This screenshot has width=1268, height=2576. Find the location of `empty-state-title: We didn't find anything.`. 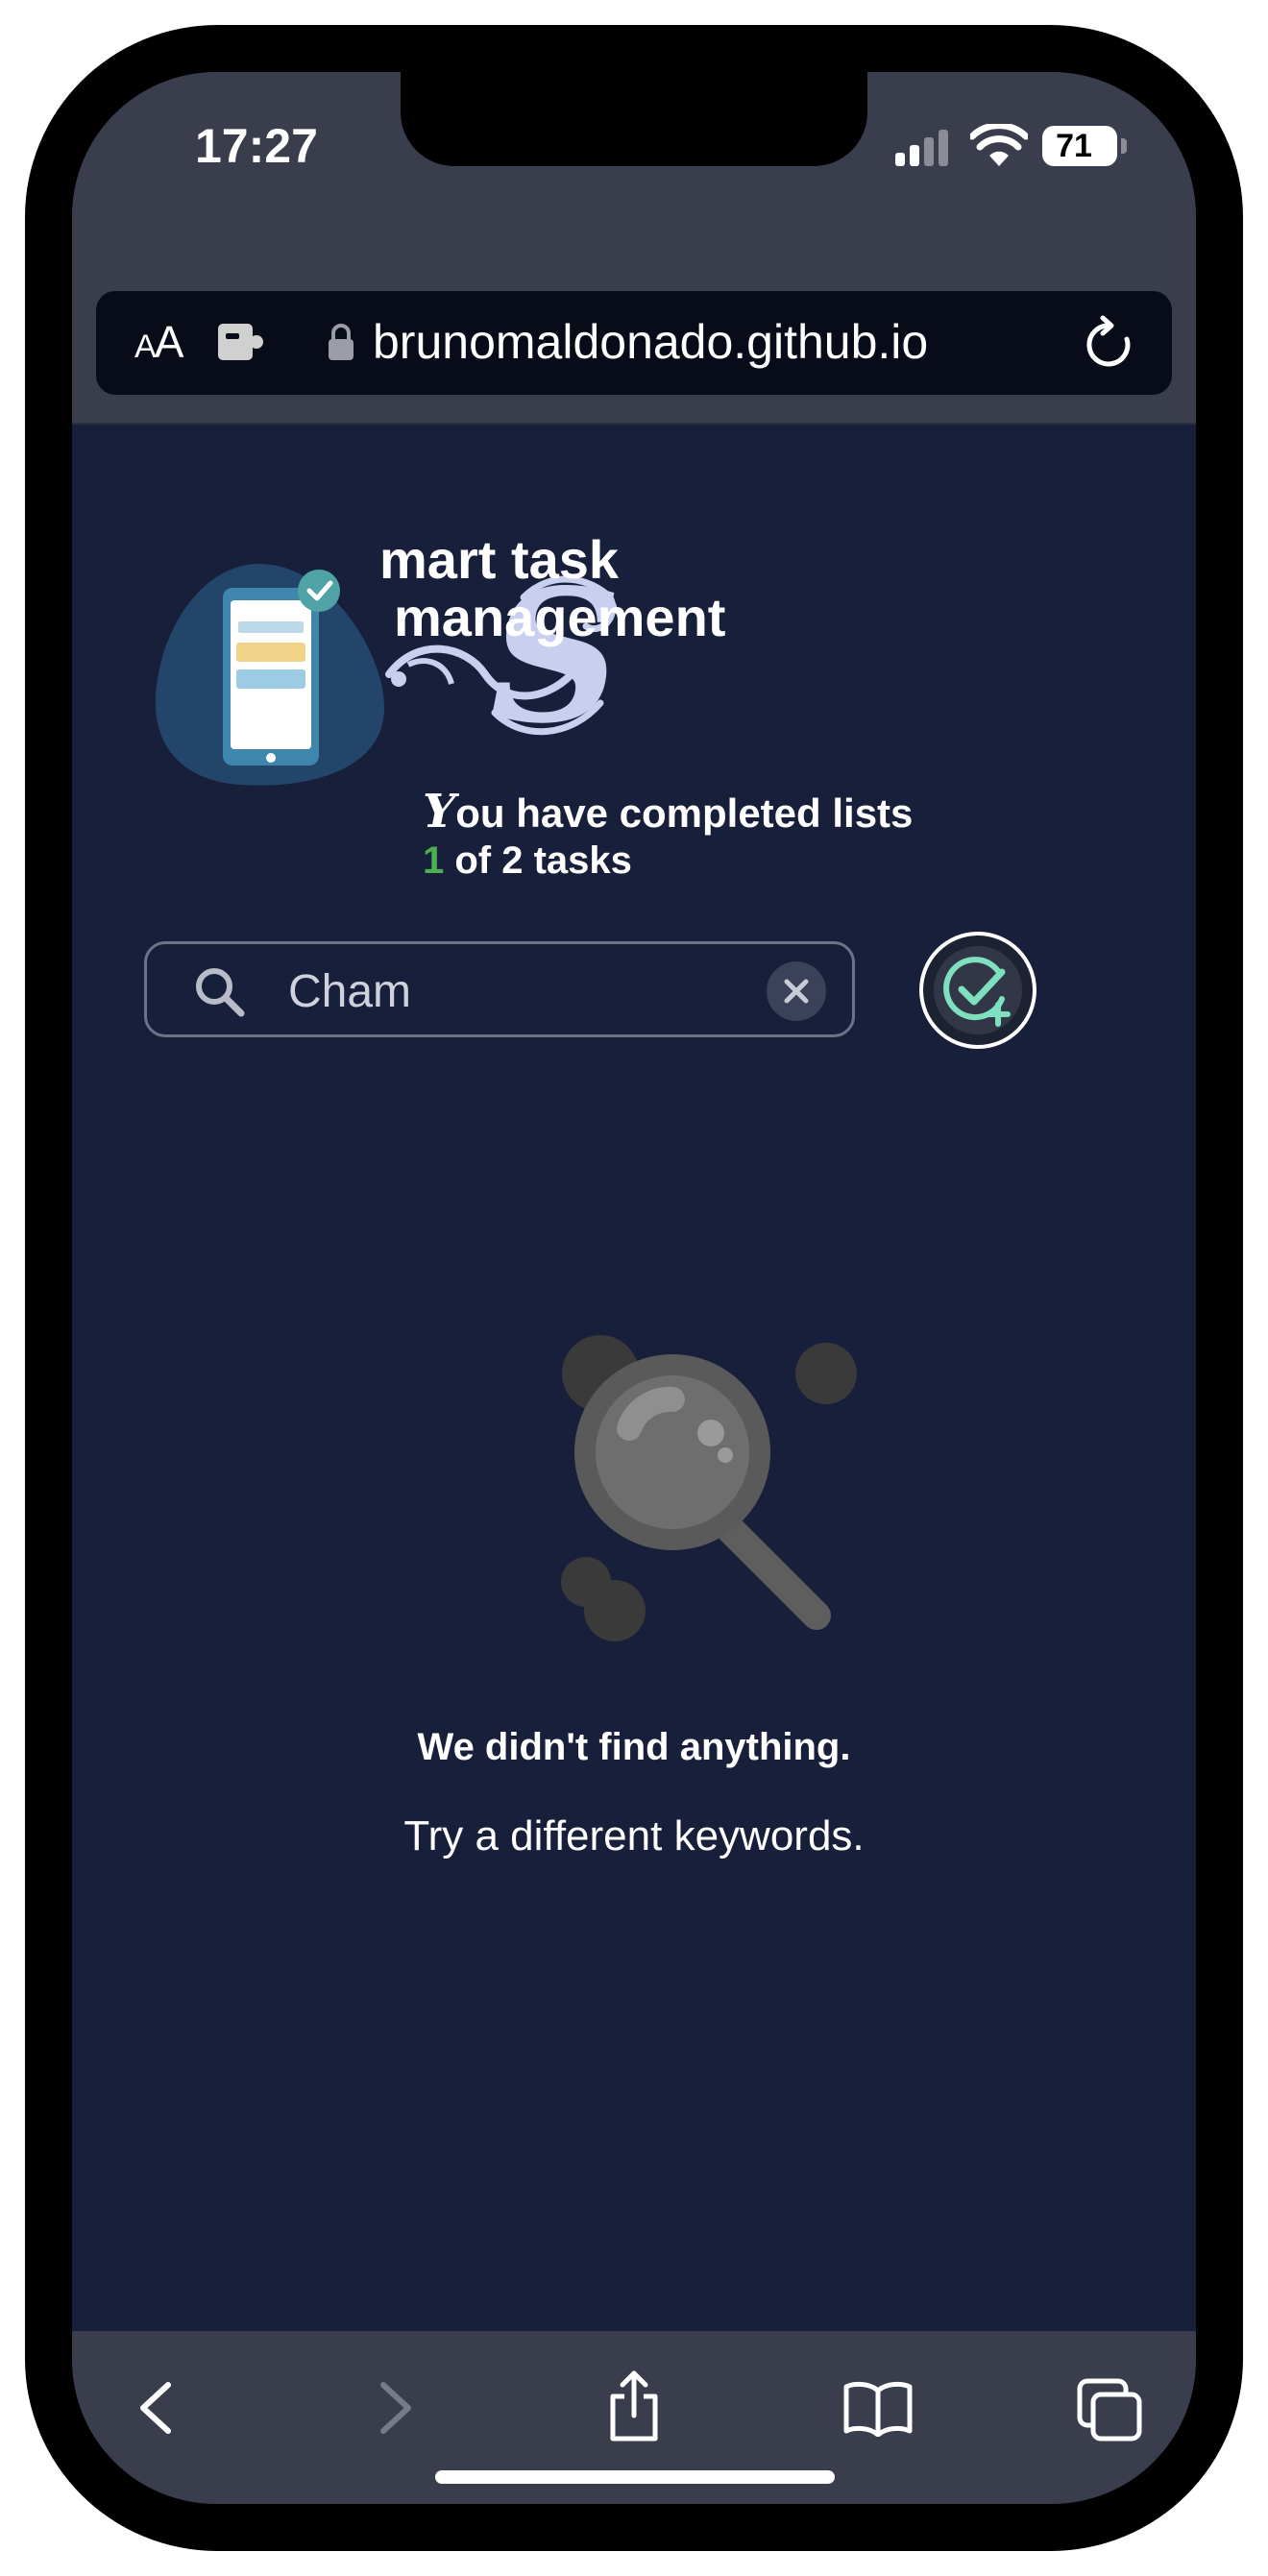

empty-state-title: We didn't find anything. is located at coordinates (634, 1747).